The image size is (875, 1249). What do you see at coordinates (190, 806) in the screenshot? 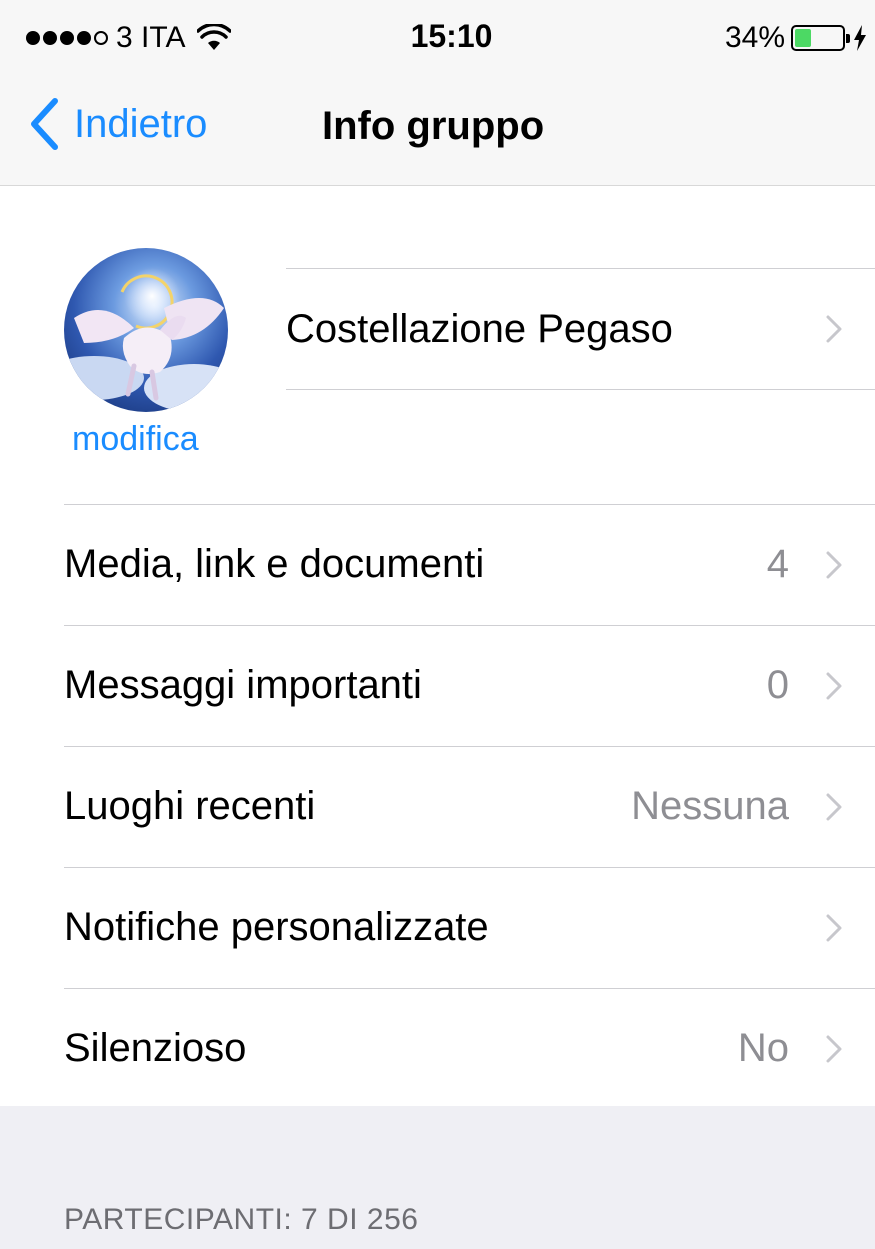
I see `row-label: Luoghi recenti` at bounding box center [190, 806].